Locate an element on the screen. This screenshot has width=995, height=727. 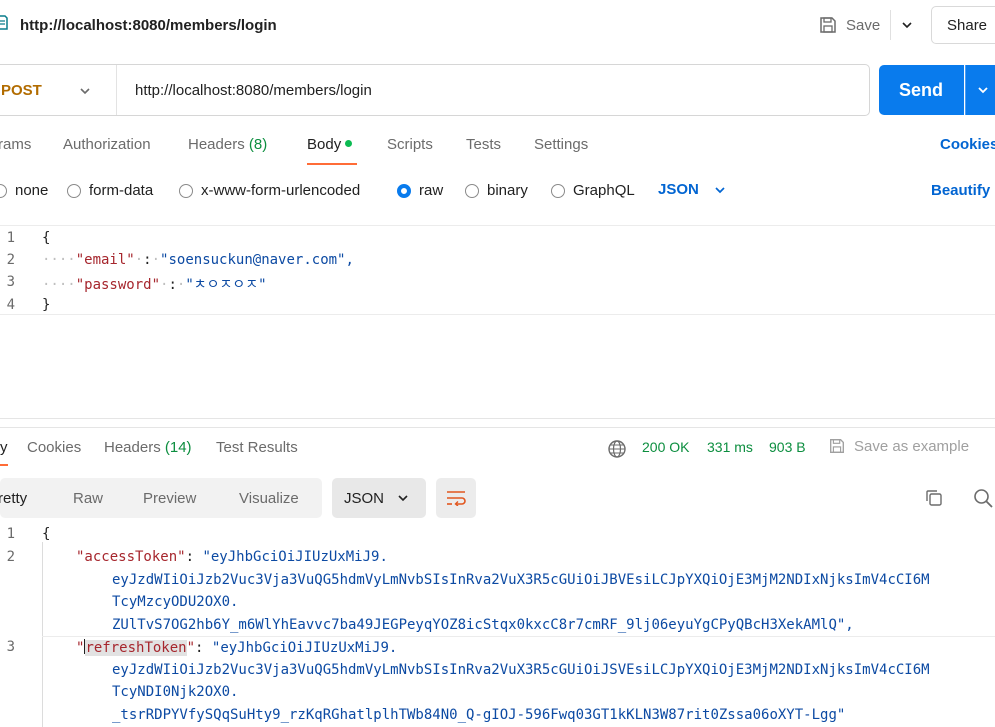
radio-binary-label: binary is located at coordinates (507, 190).